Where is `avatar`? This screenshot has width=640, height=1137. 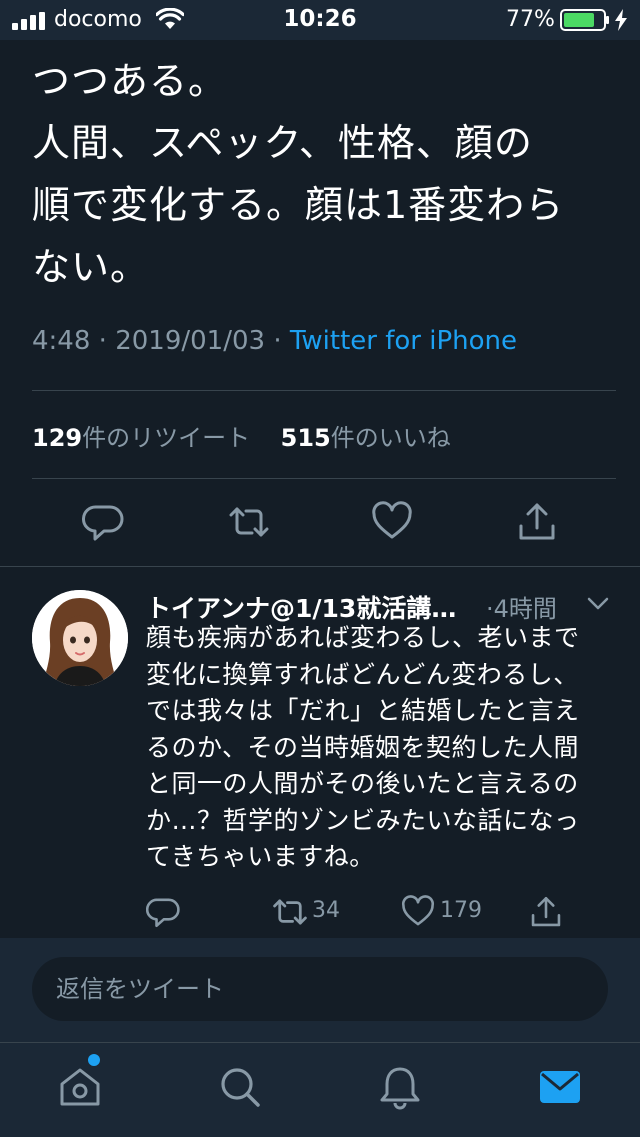
avatar is located at coordinates (80, 638).